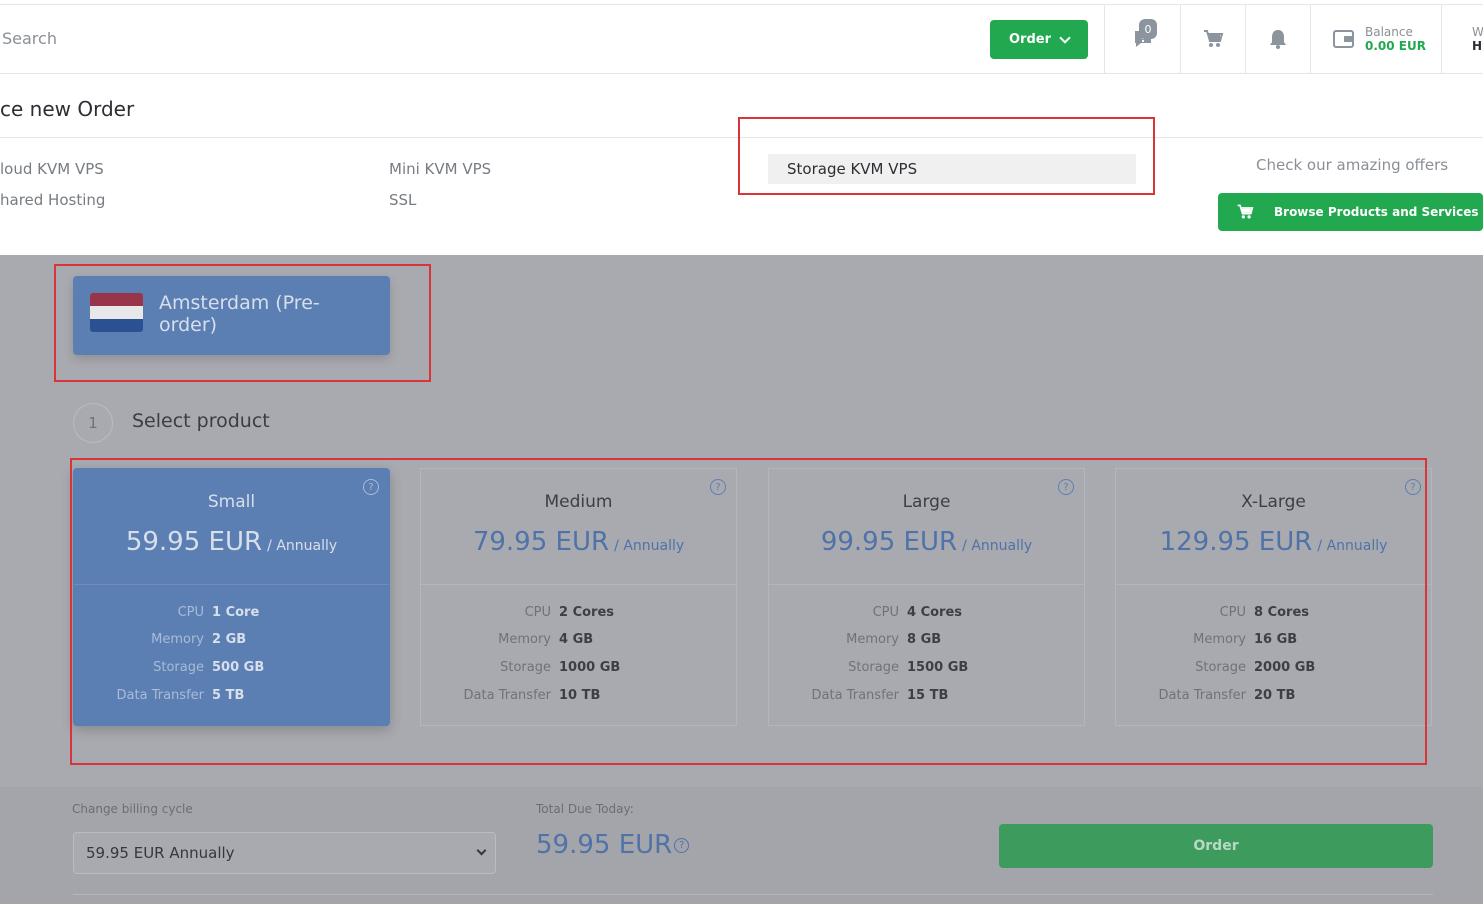  Describe the element at coordinates (741, 39) in the screenshot. I see `top-header: Search Order 0 Balance 0.00 EUR W H` at that location.